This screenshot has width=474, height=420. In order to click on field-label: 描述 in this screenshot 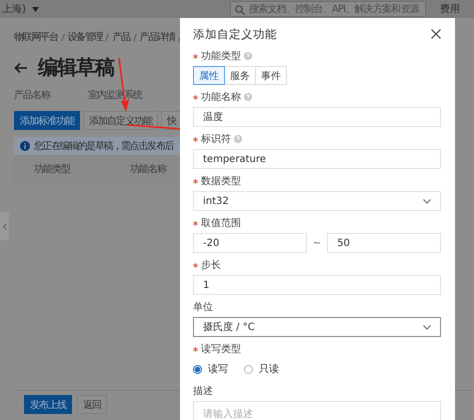, I will do `click(203, 391)`.